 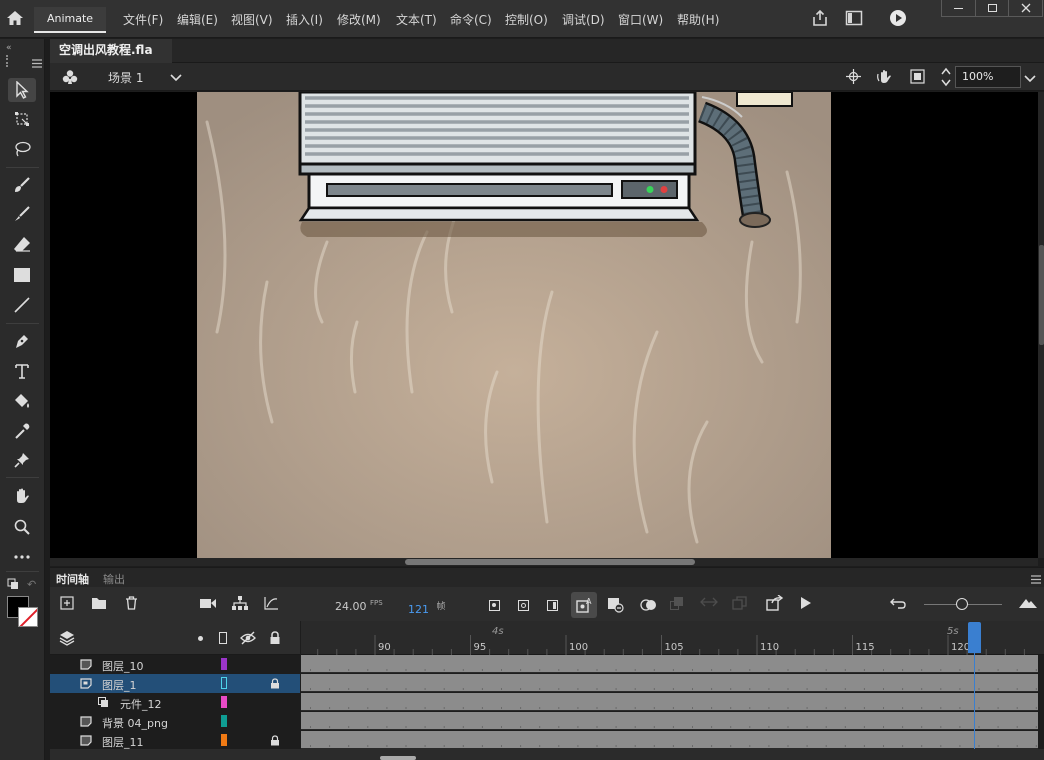 I want to click on menu-item-4: 修改(M), so click(x=359, y=19).